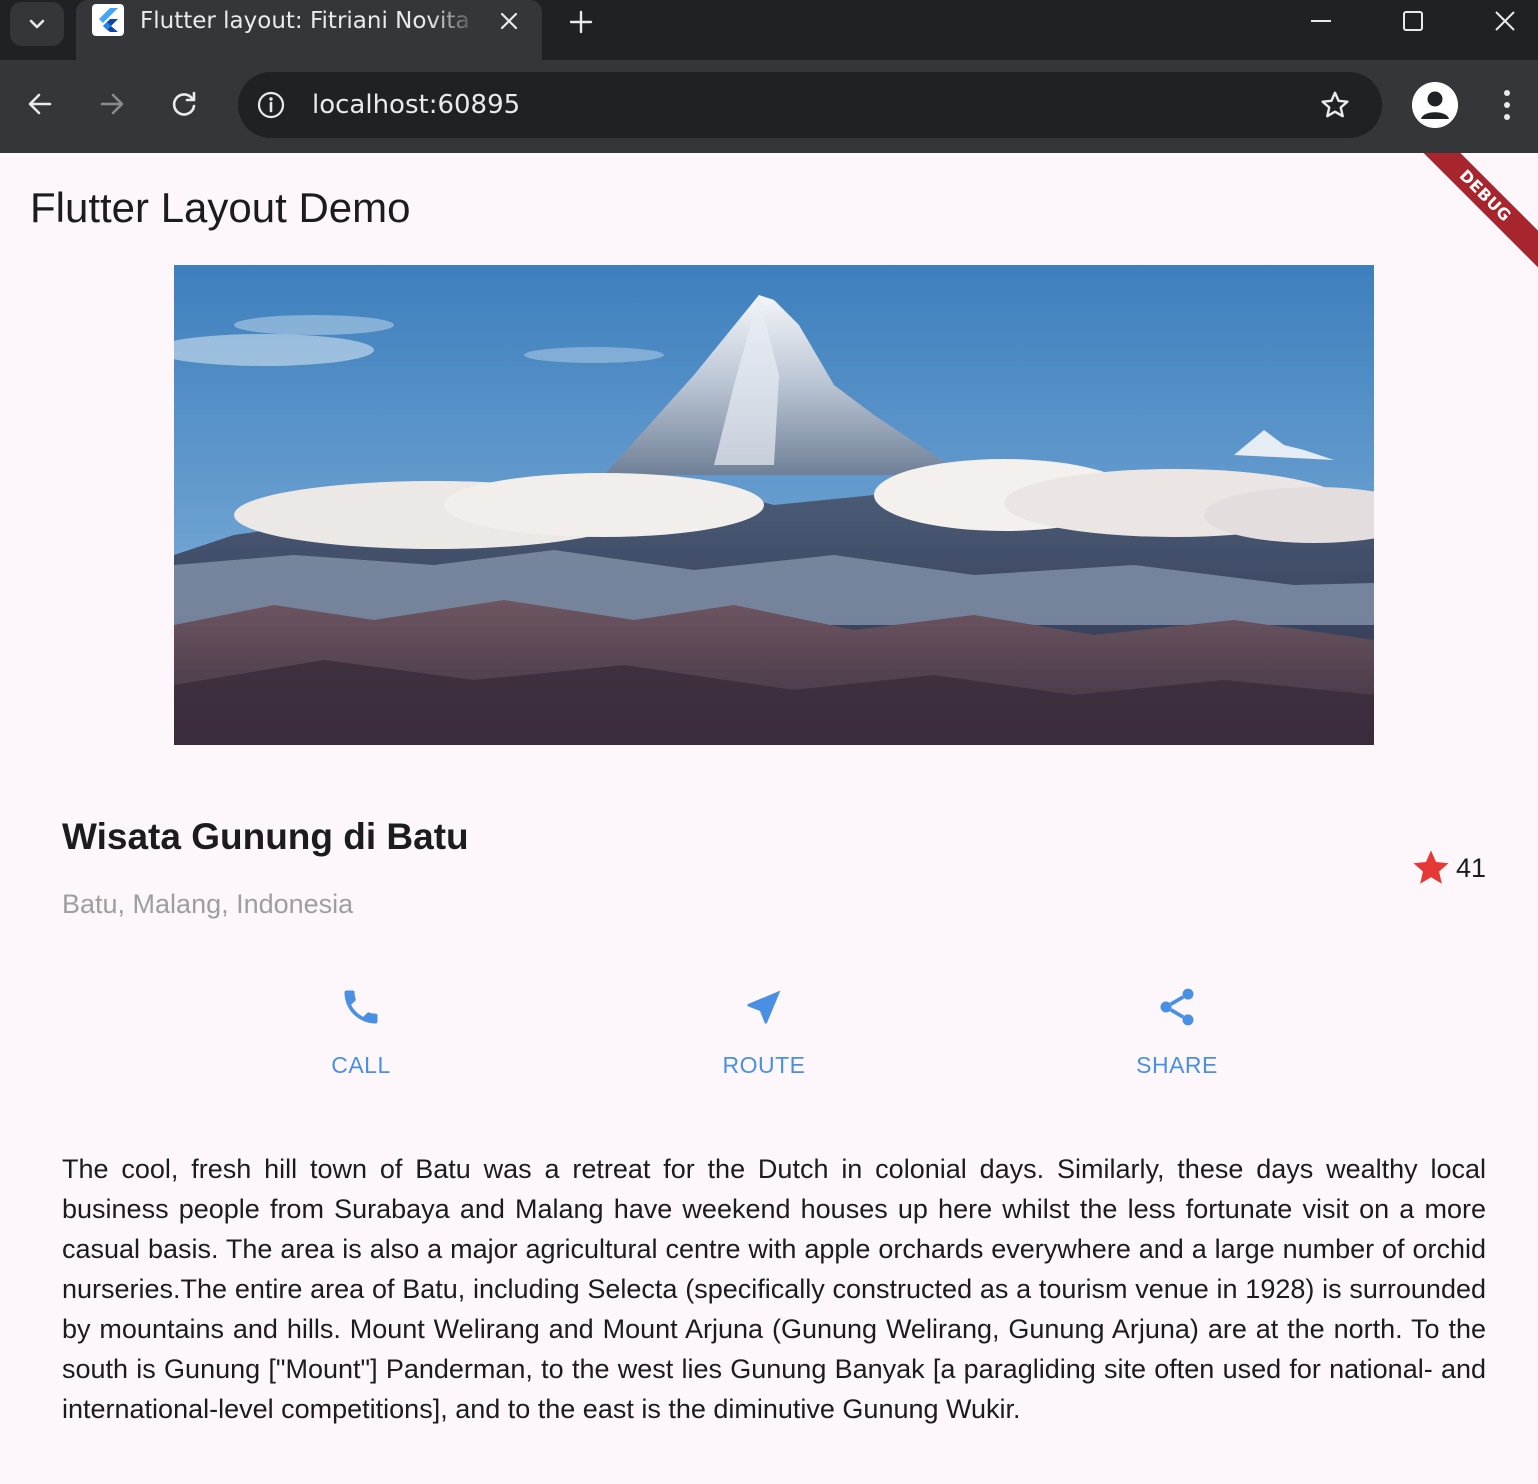 The width and height of the screenshot is (1538, 1484). Describe the element at coordinates (1177, 1007) in the screenshot. I see `share-icon` at that location.